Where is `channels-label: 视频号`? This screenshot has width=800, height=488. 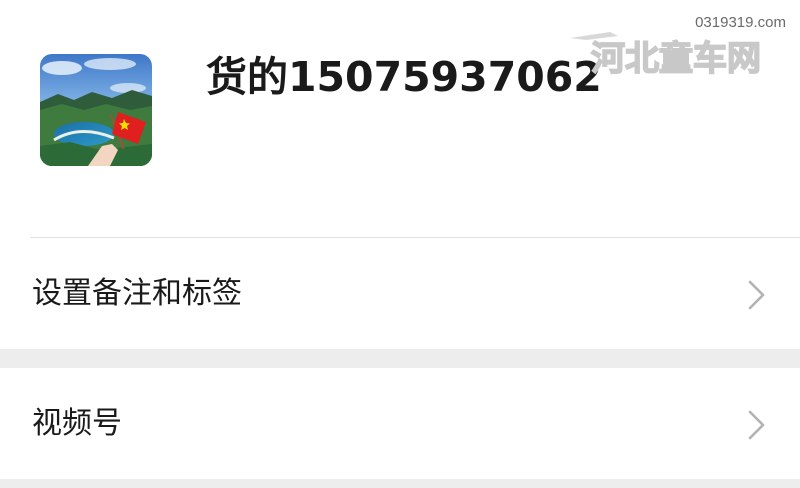 channels-label: 视频号 is located at coordinates (77, 423).